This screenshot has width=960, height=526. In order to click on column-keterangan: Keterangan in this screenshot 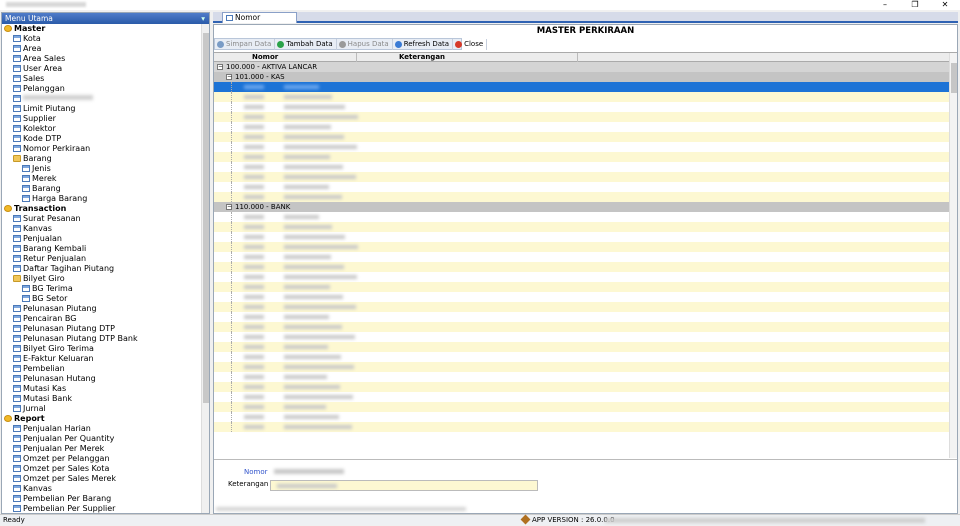, I will do `click(422, 57)`.